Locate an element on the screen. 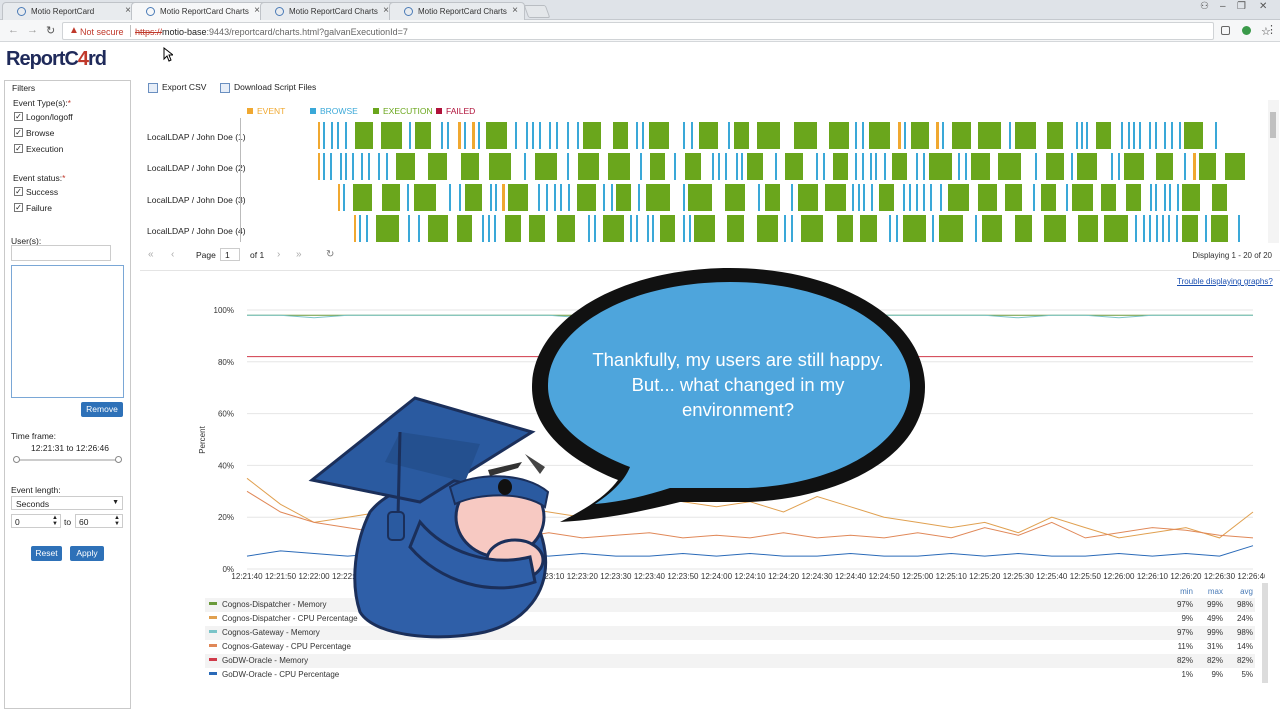 The height and width of the screenshot is (720, 1280). timeline-scrollbar is located at coordinates (1273, 171).